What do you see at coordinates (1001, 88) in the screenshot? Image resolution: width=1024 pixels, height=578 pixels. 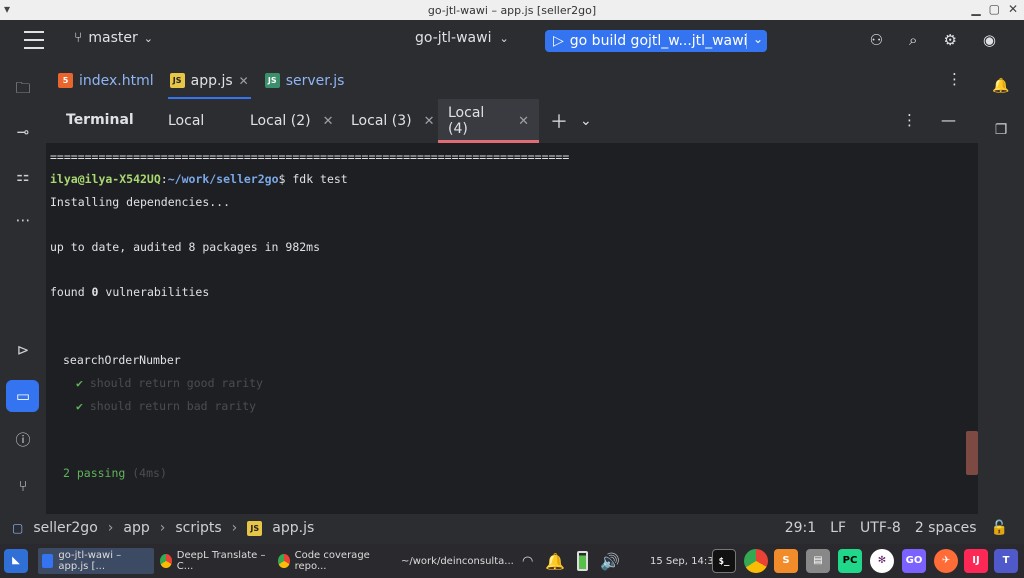 I see `notifications-icon: 🔔` at bounding box center [1001, 88].